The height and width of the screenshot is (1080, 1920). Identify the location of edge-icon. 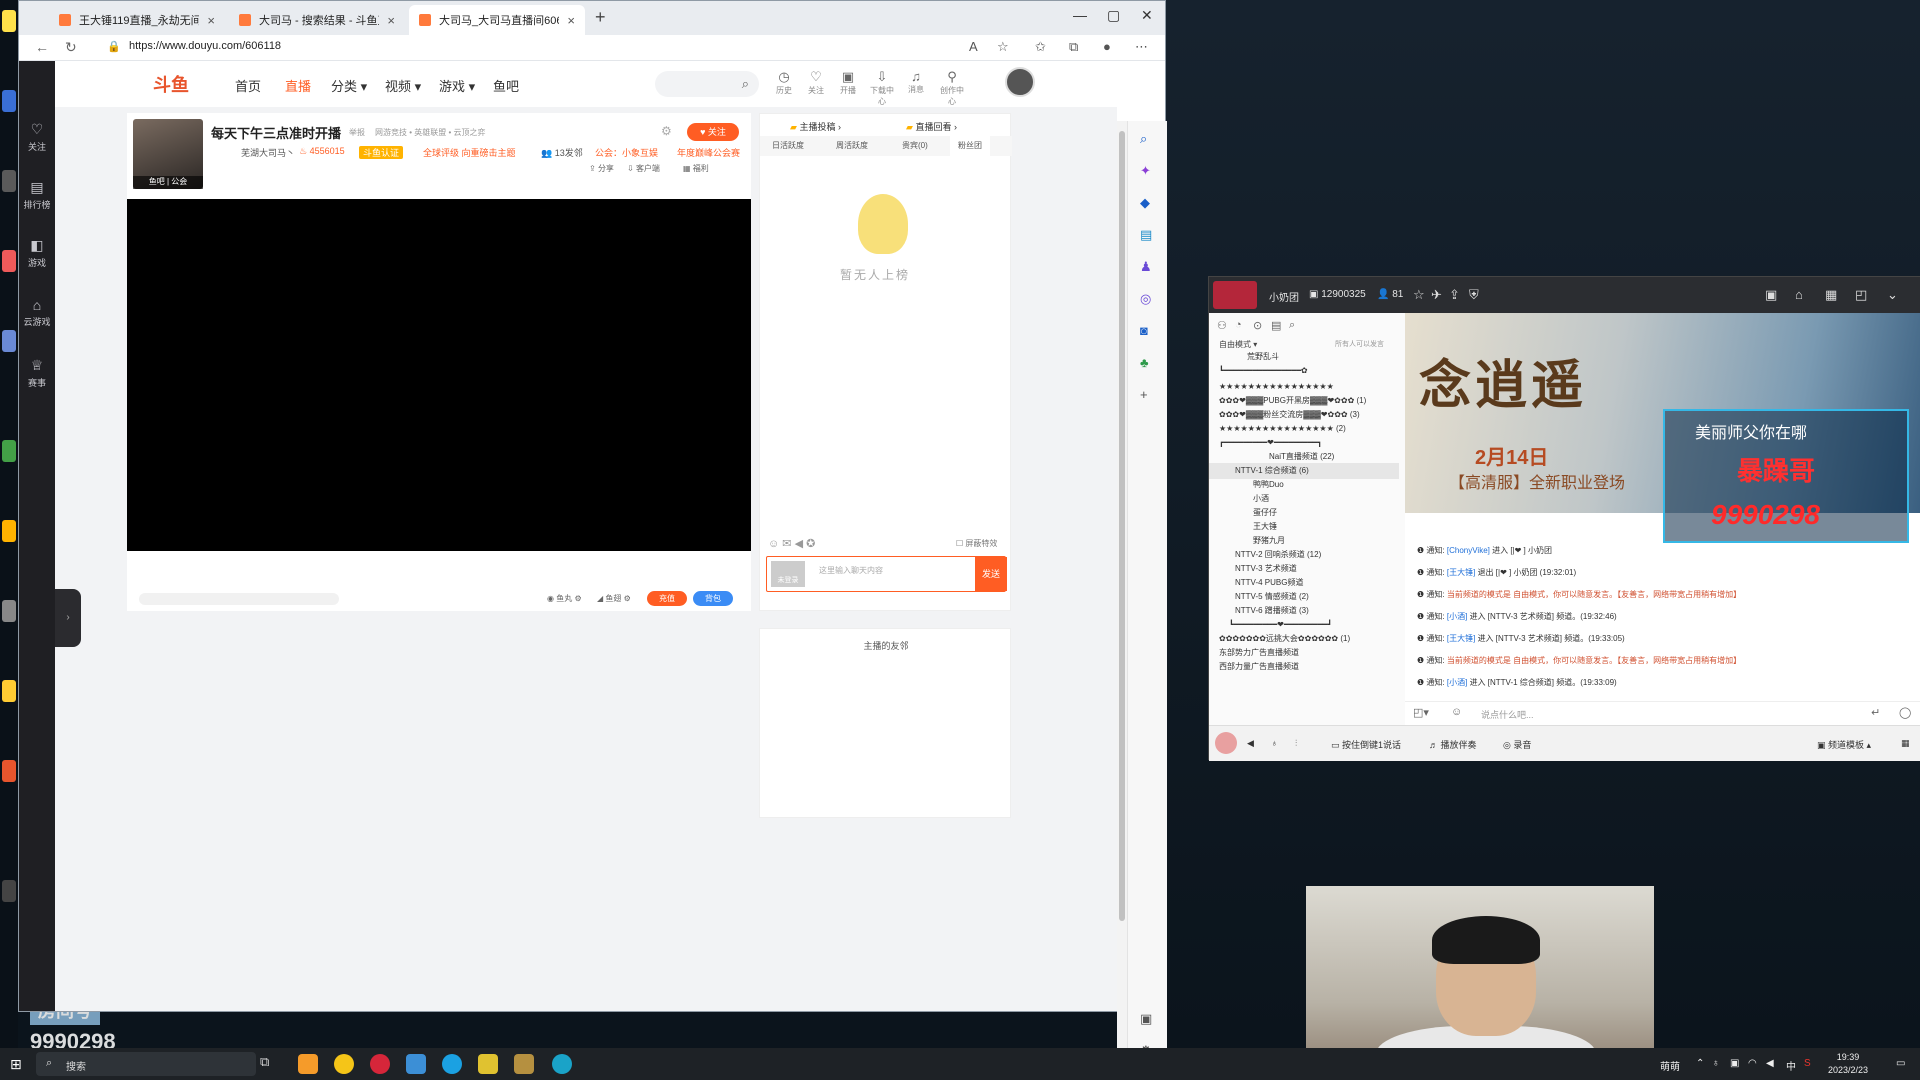
(562, 1064).